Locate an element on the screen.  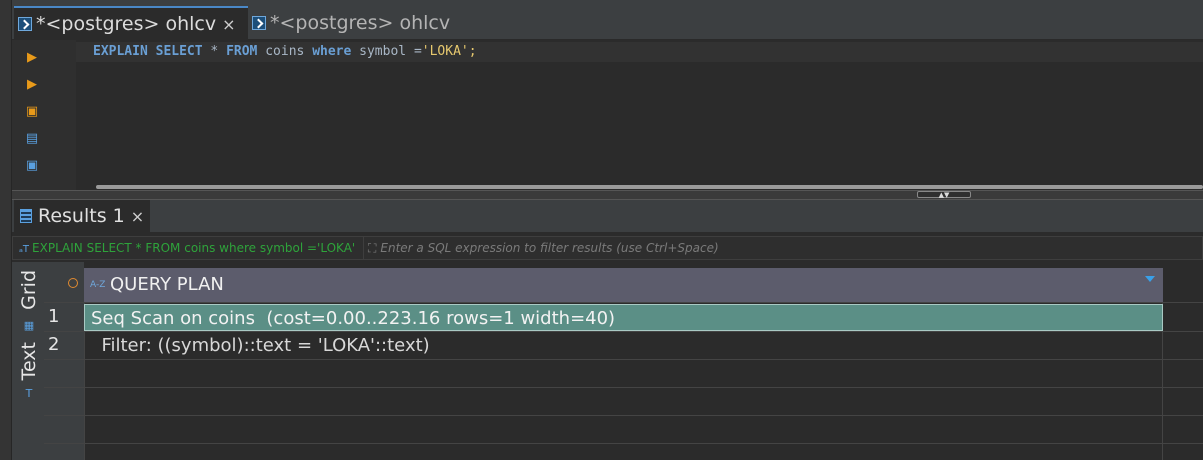
table-cell: Filter: ((symbol)::text = 'LOKA'::text) is located at coordinates (623, 345).